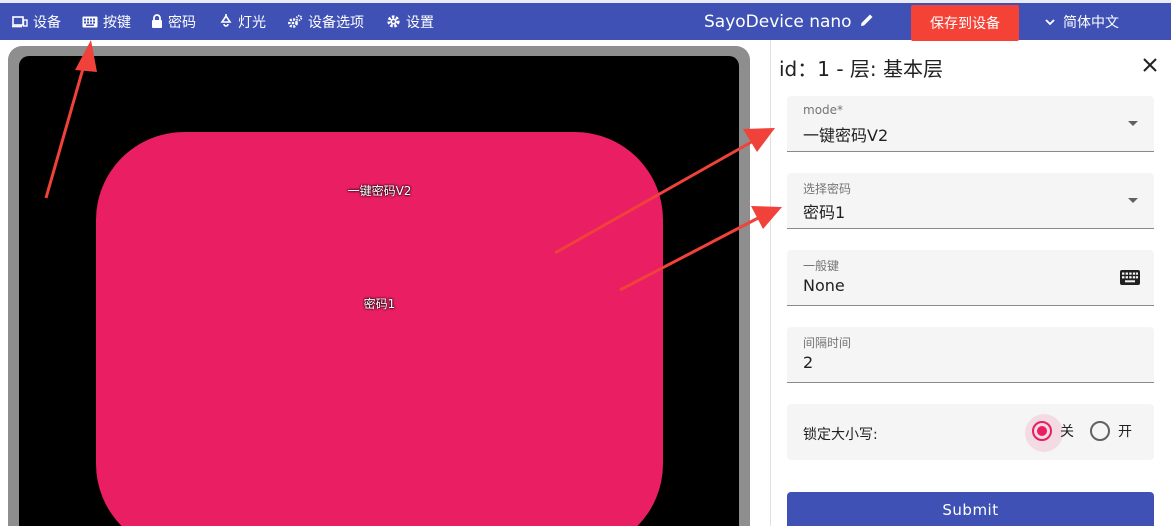  Describe the element at coordinates (20, 22) in the screenshot. I see `devices-icon` at that location.